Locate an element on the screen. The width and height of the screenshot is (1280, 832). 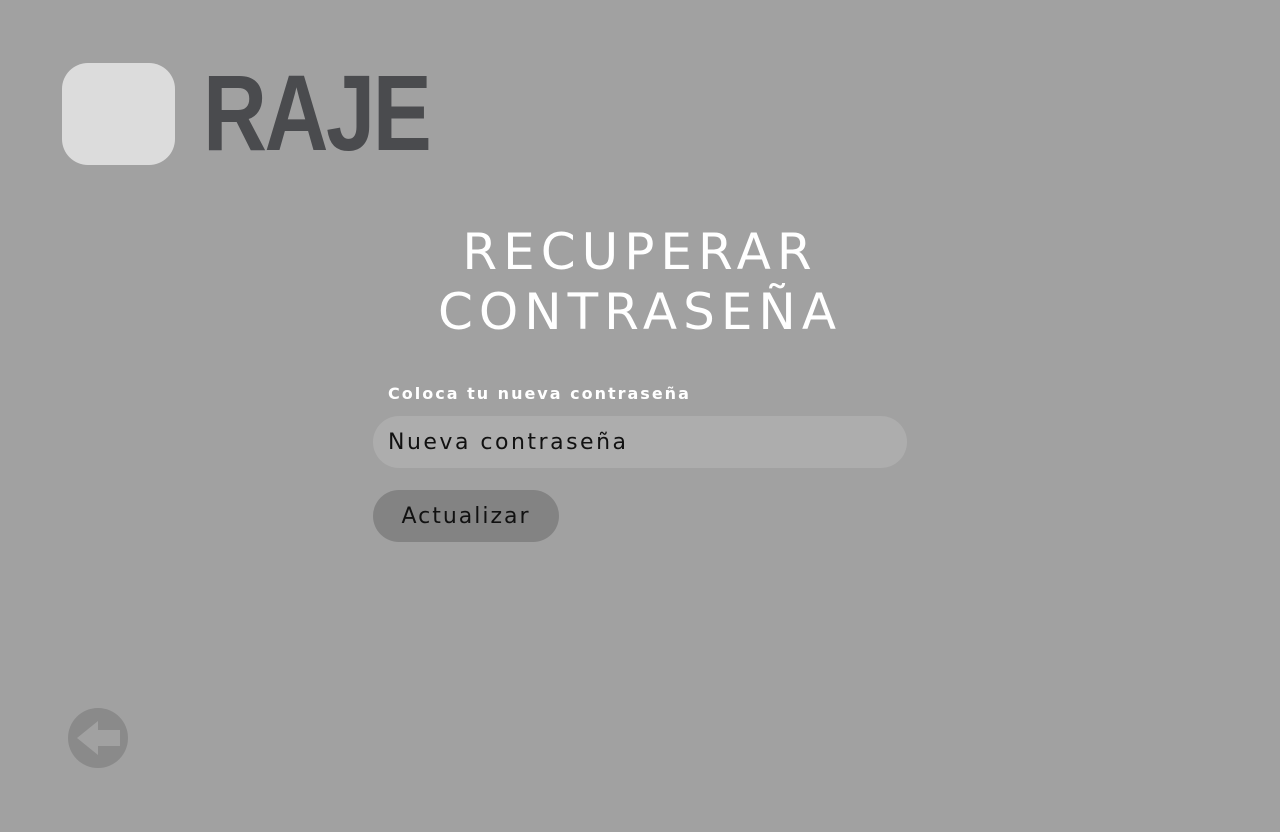
arrow-left-circle-icon is located at coordinates (98, 738).